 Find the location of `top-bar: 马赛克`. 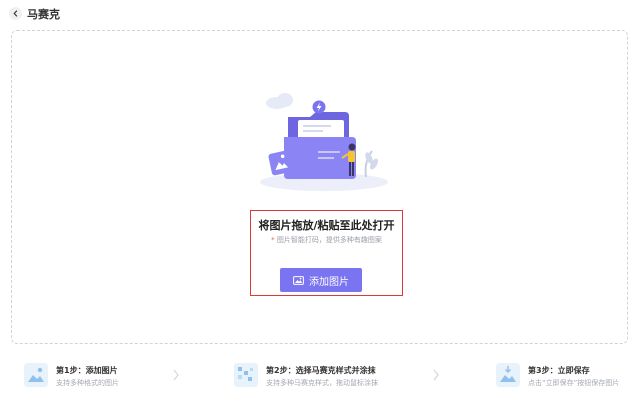

top-bar: 马赛克 is located at coordinates (320, 14).